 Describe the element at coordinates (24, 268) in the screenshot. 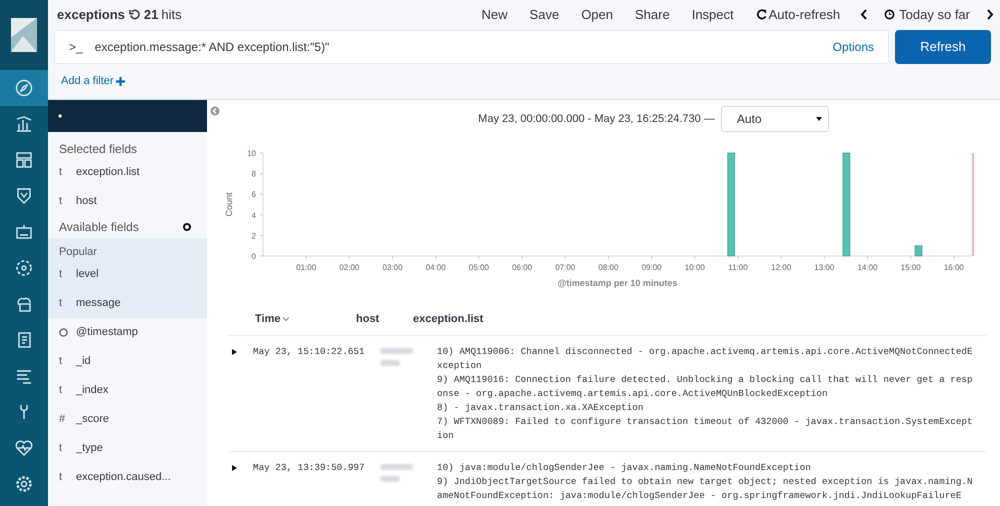

I see `dotted-circle-icon` at that location.